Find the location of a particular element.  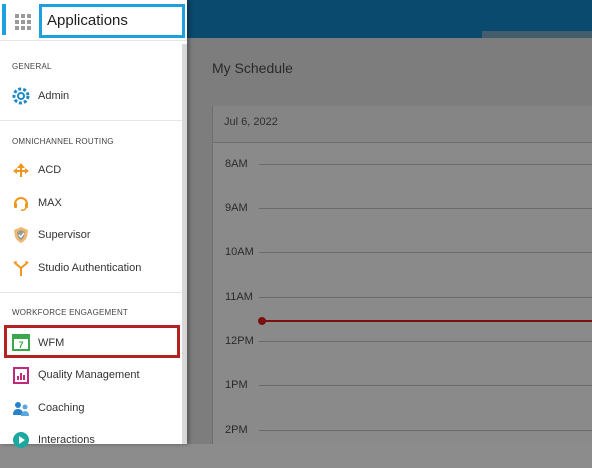

hour-row: 10AM is located at coordinates (402, 268).